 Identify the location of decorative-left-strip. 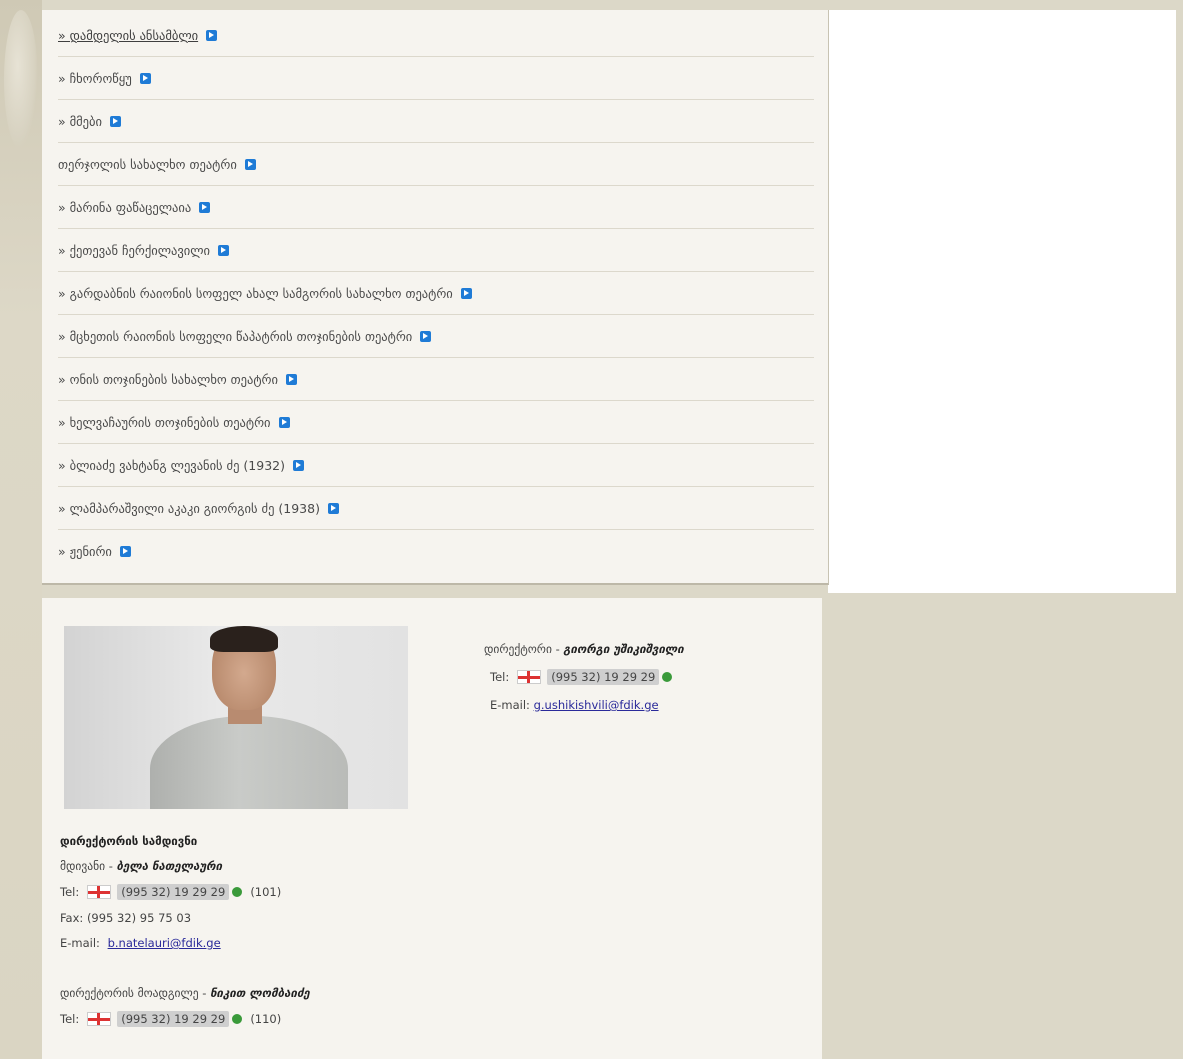
(21, 529).